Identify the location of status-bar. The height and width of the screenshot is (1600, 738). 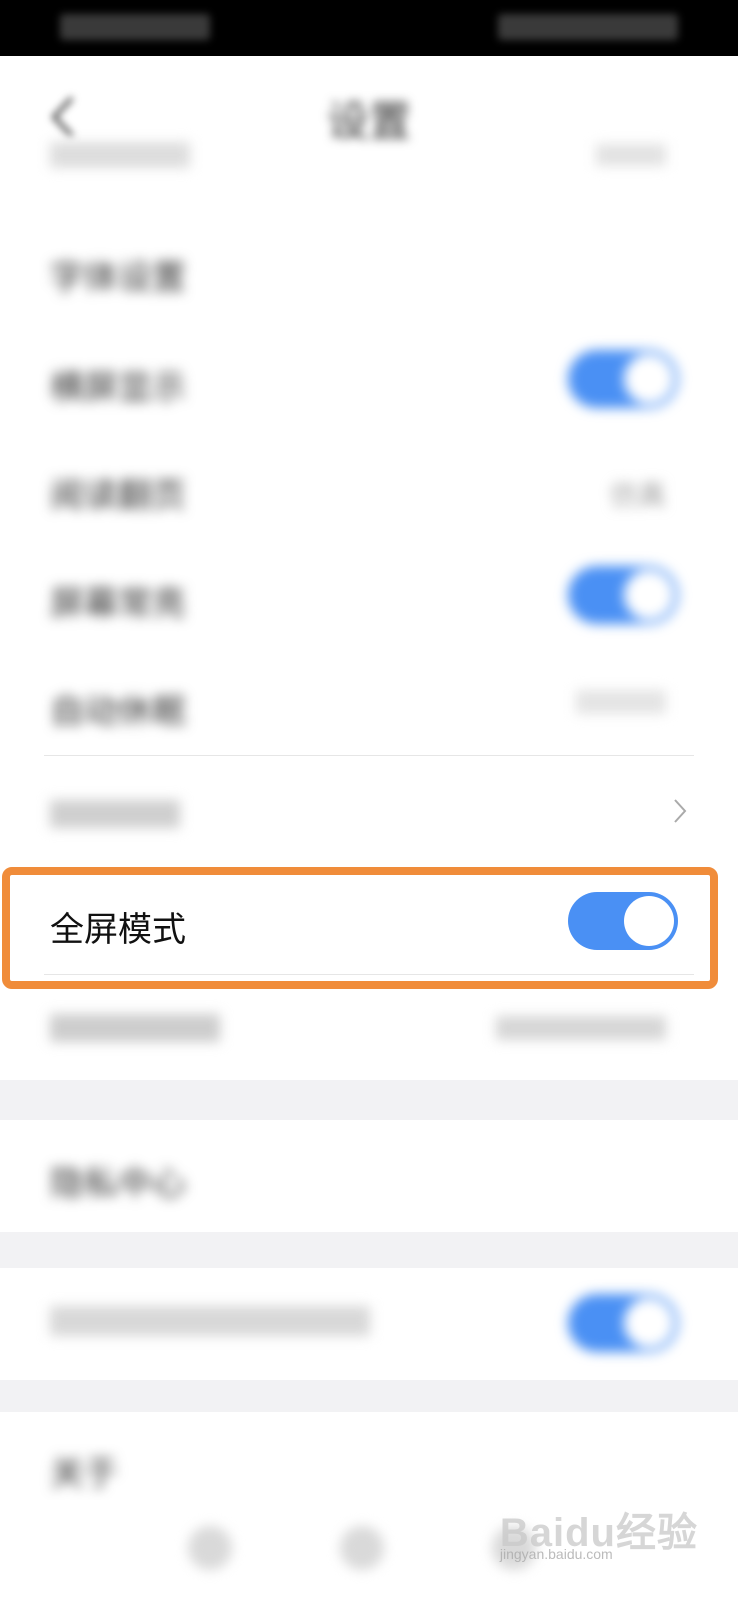
(369, 28).